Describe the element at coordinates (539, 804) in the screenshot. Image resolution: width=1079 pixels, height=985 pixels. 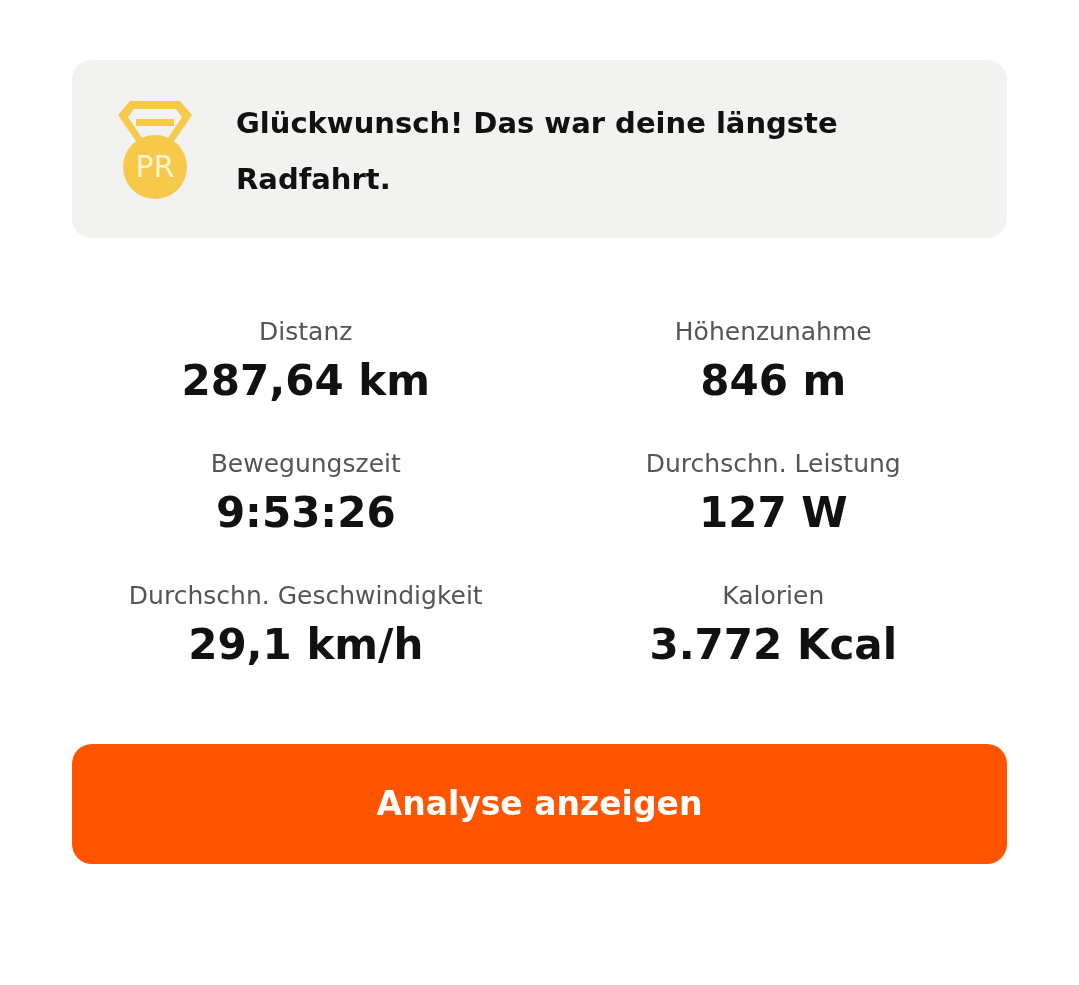
I see `show-analysis-button: Analyse anzeigen` at that location.